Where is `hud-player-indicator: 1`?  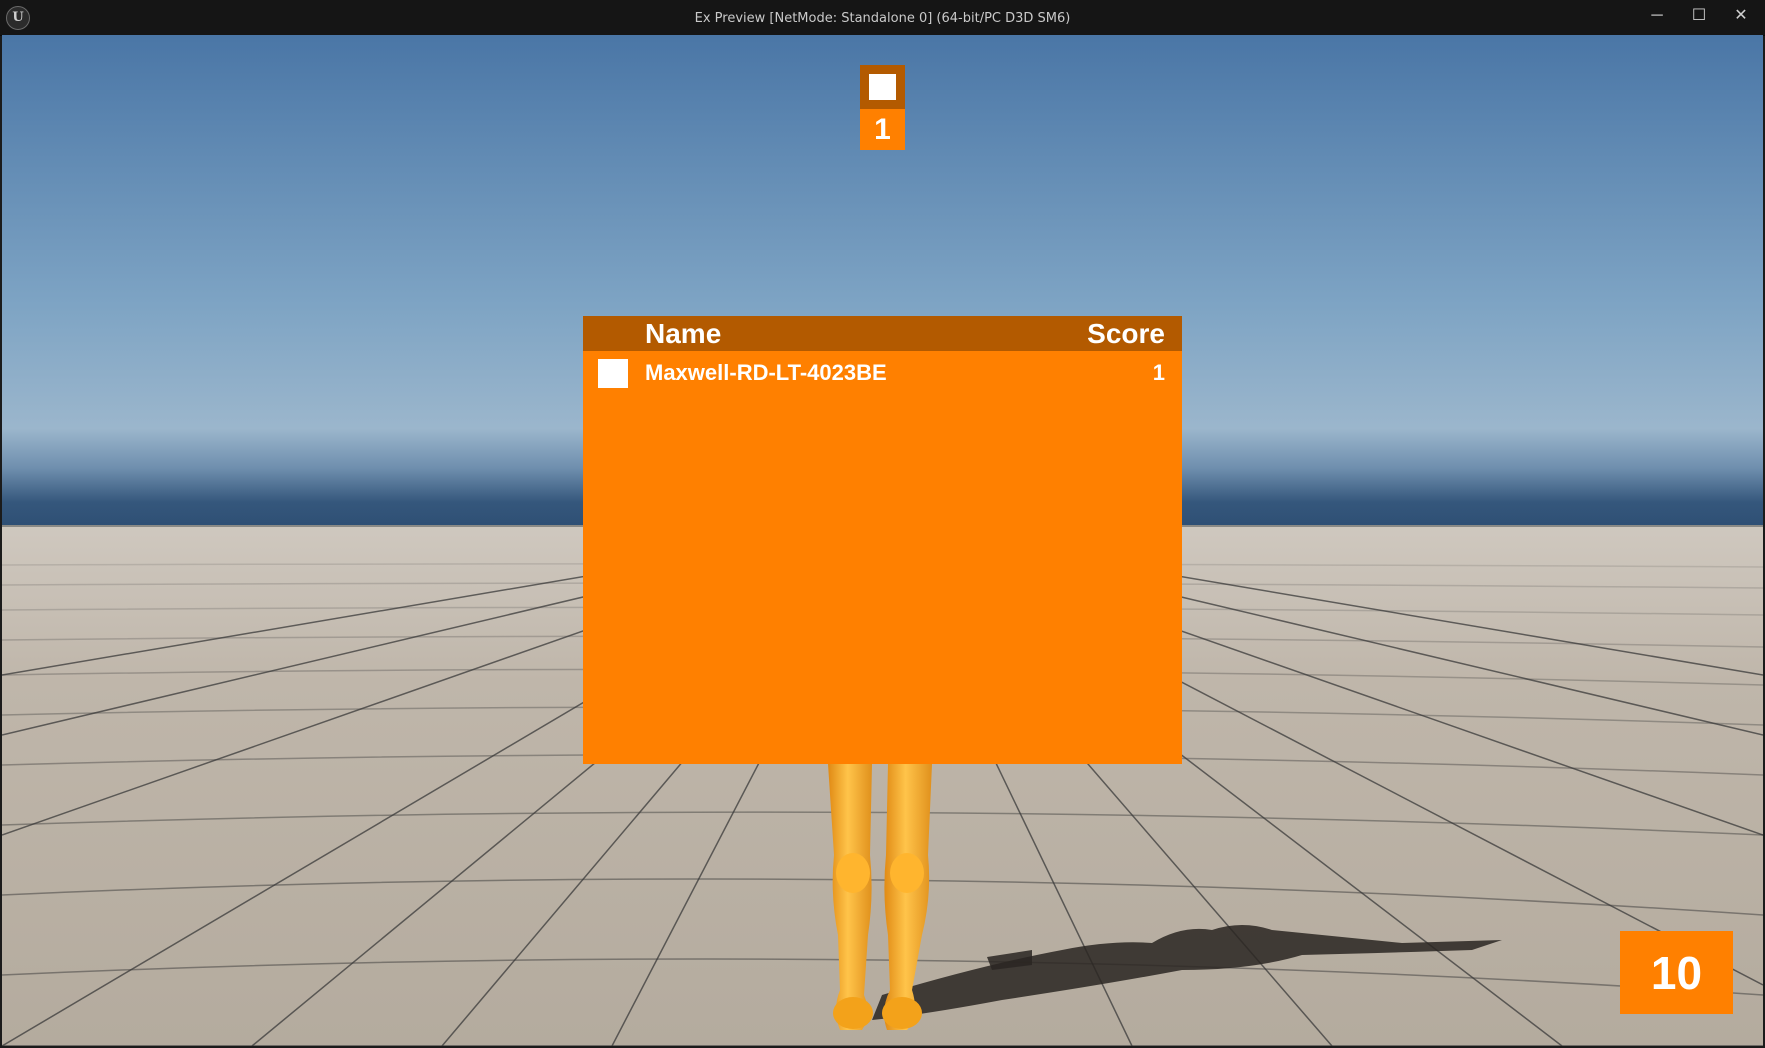
hud-player-indicator: 1 is located at coordinates (882, 107).